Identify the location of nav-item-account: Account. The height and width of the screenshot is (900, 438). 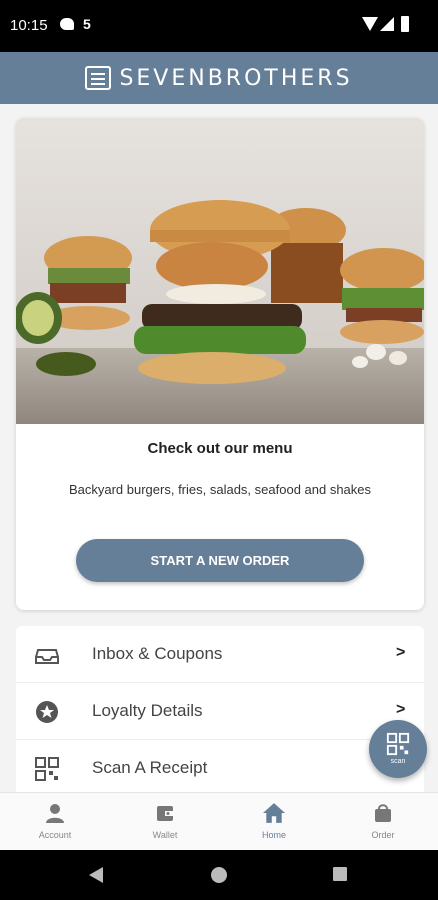
(55, 822).